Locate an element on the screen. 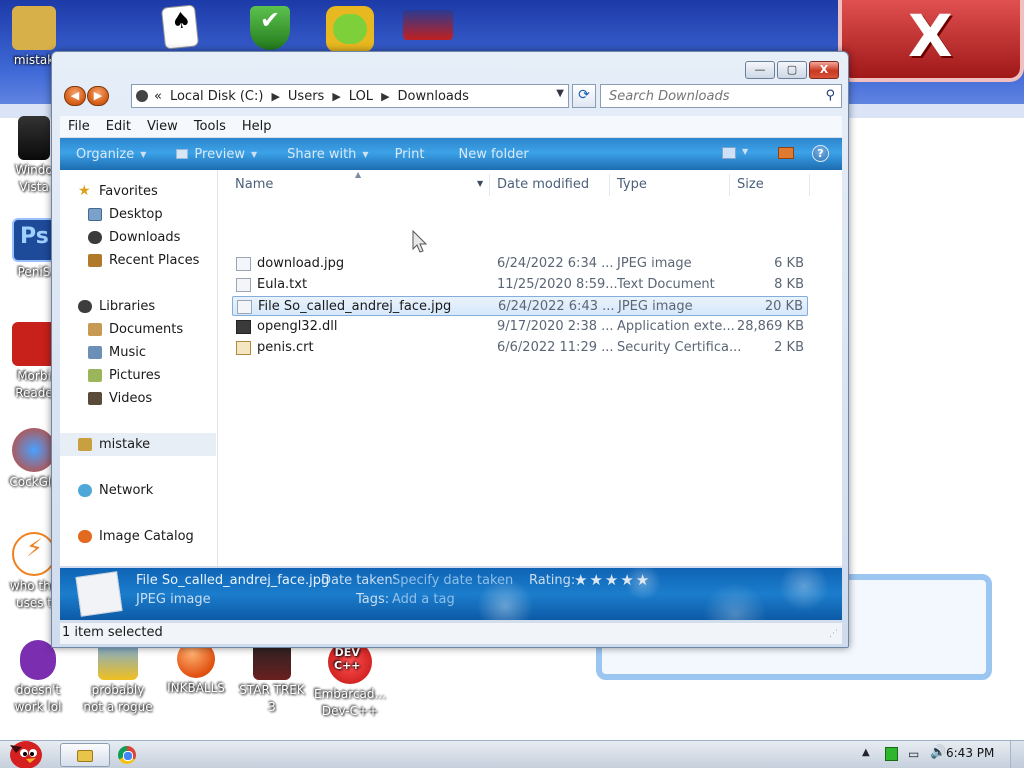  minimize-button: — is located at coordinates (760, 70).